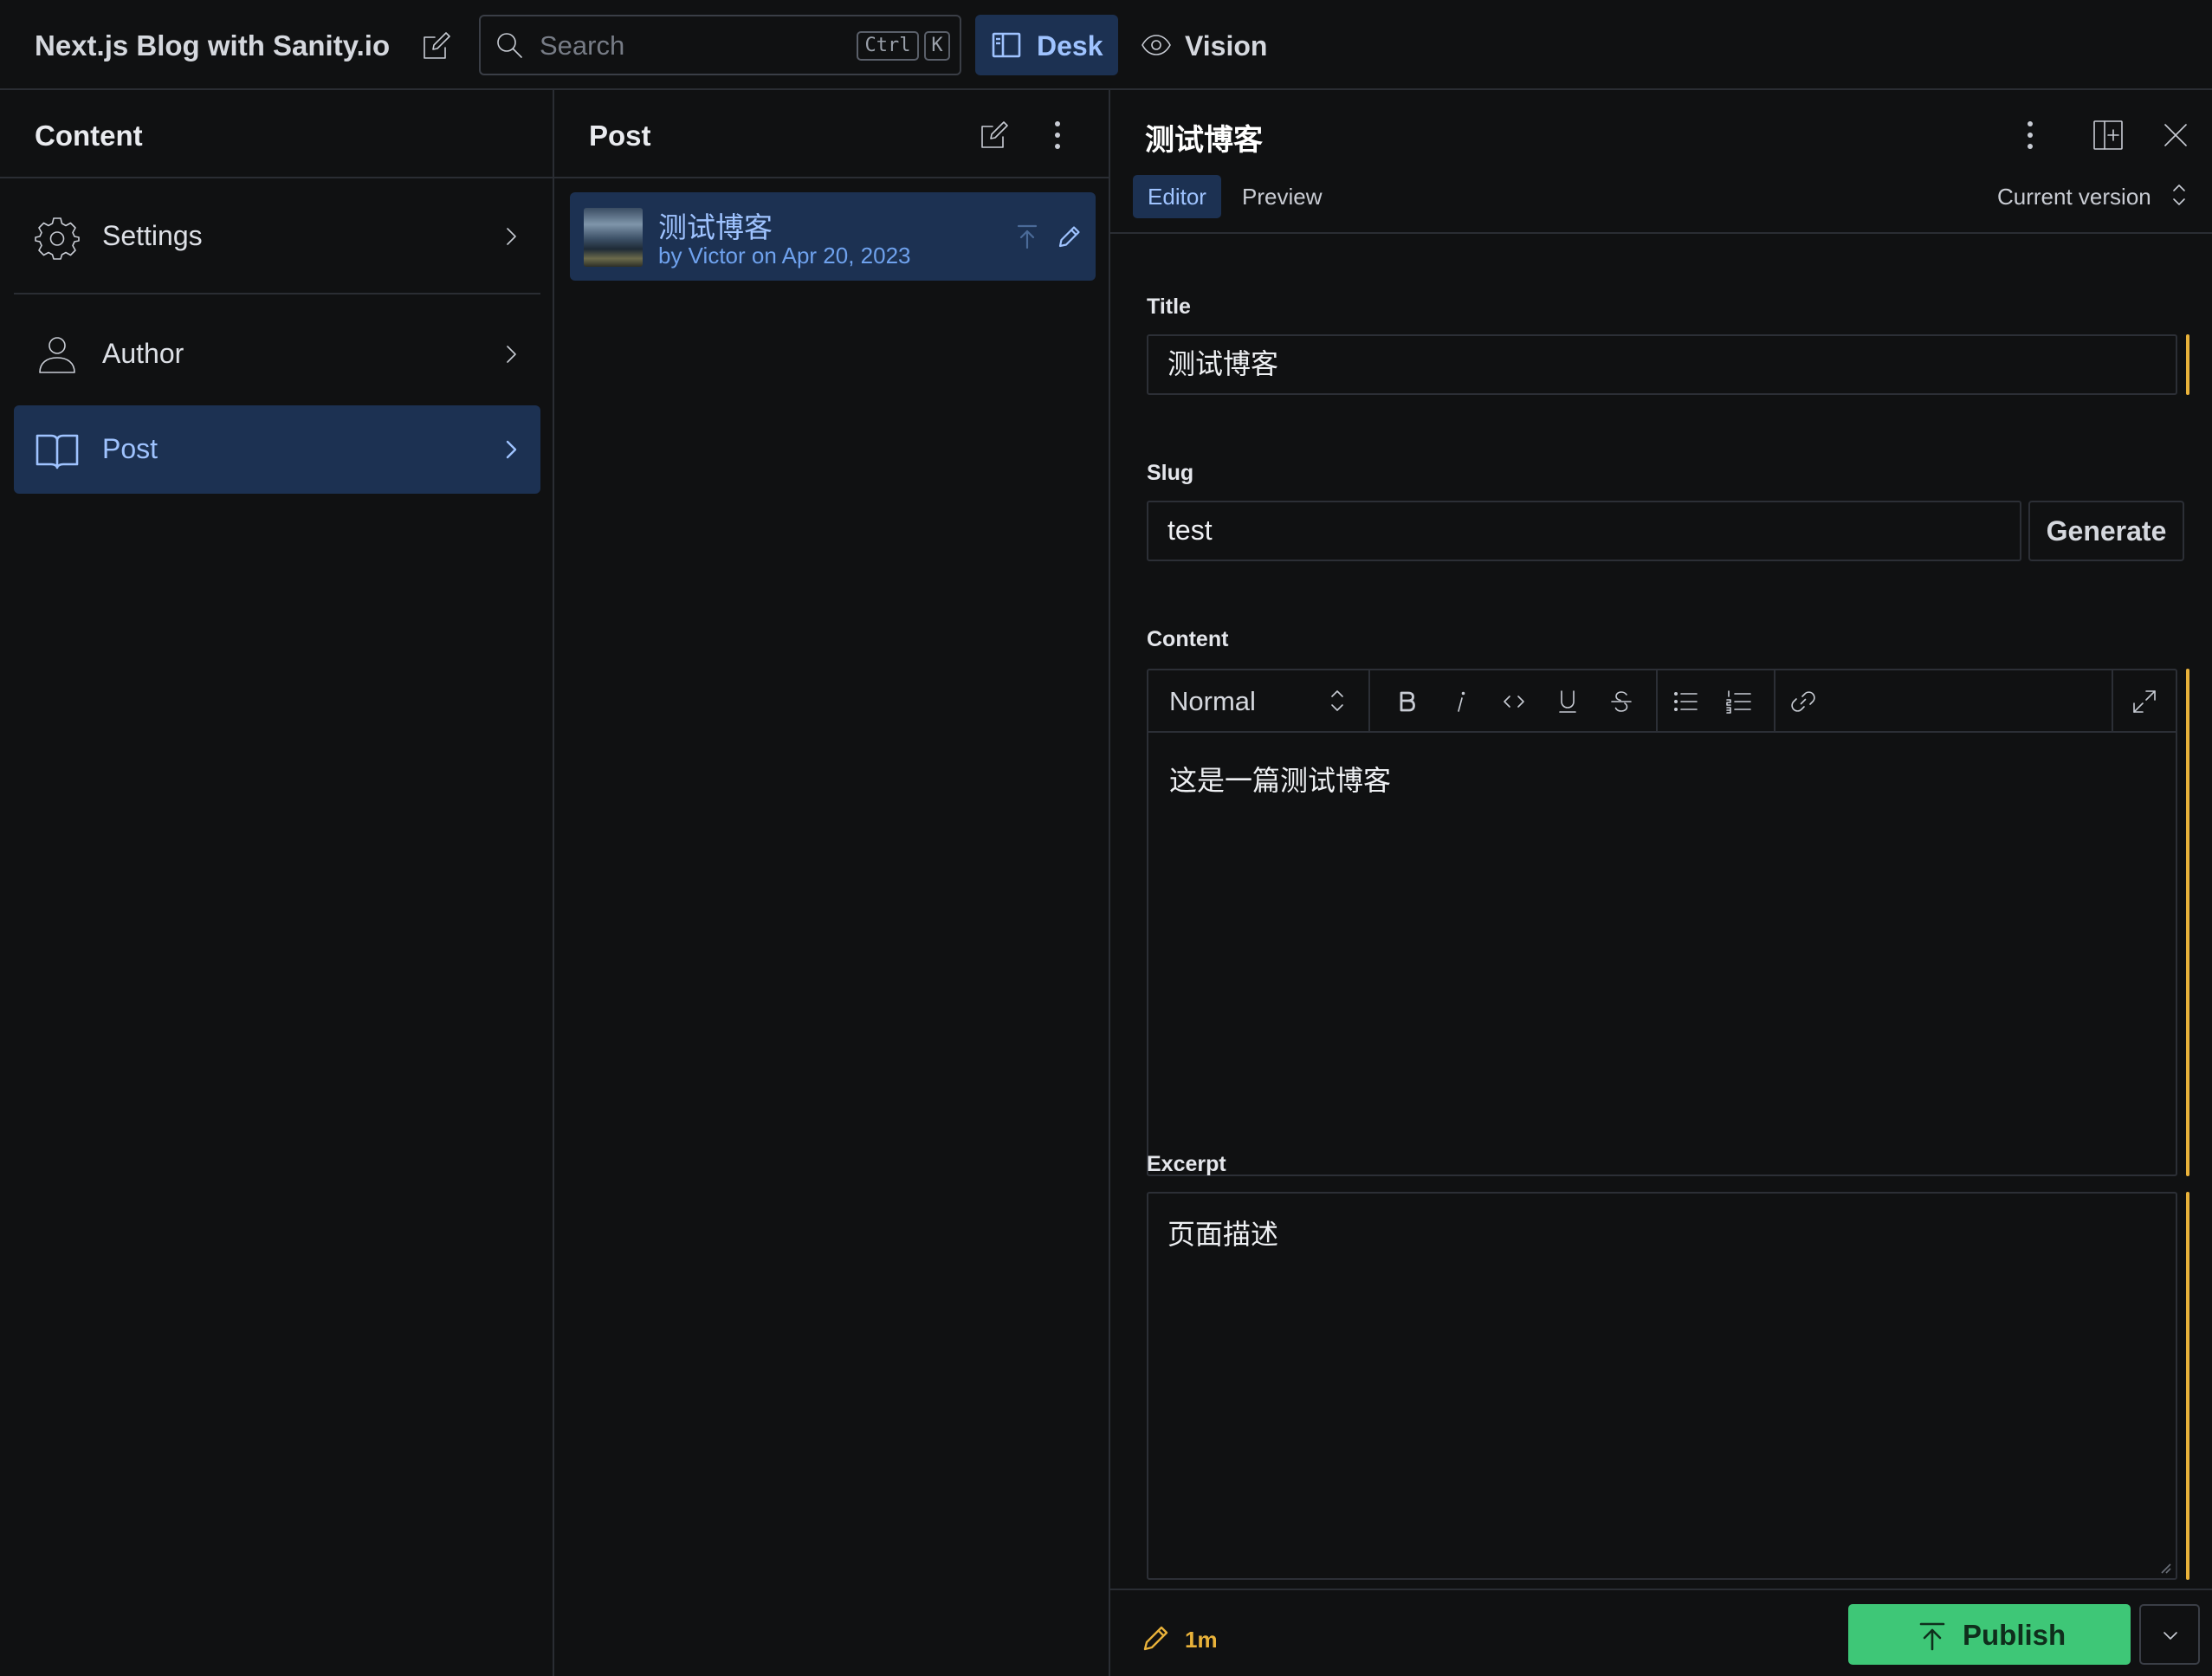 This screenshot has width=2212, height=1676. I want to click on fullscreen-editor-button, so click(2144, 700).